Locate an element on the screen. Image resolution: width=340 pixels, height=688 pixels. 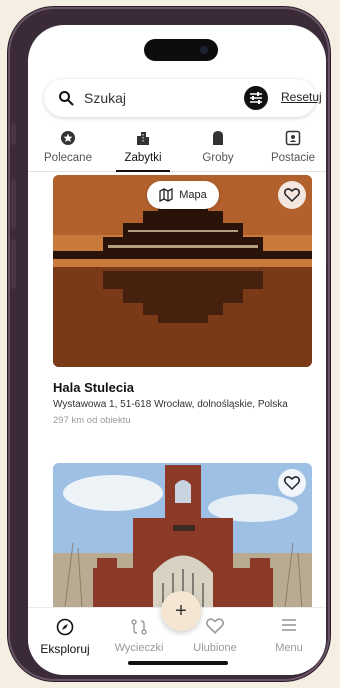
category-tabs: Polecane Zabytki Groby Postacie is located at coordinates (177, 148).